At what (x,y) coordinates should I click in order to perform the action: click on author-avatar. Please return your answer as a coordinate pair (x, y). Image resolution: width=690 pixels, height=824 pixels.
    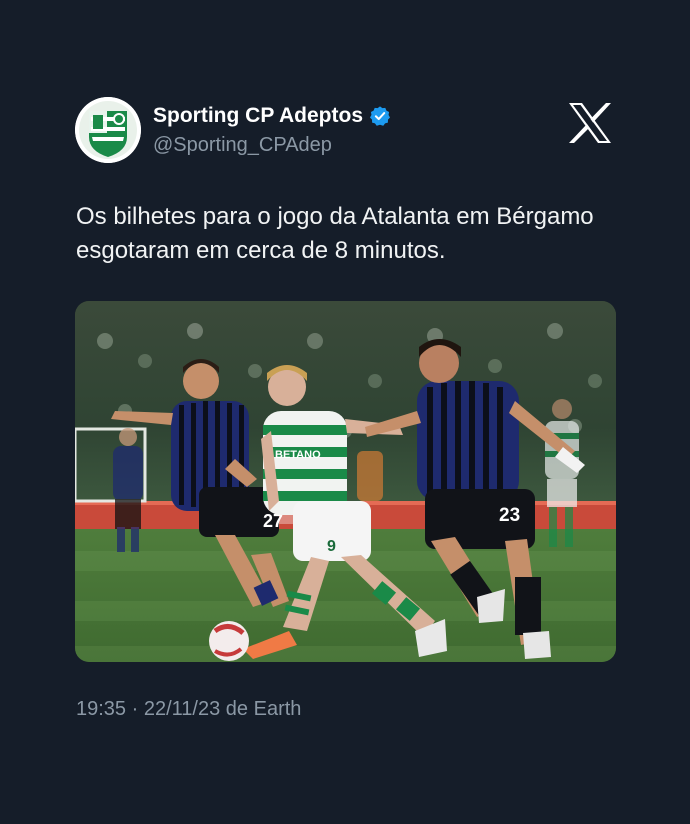
    Looking at the image, I should click on (108, 130).